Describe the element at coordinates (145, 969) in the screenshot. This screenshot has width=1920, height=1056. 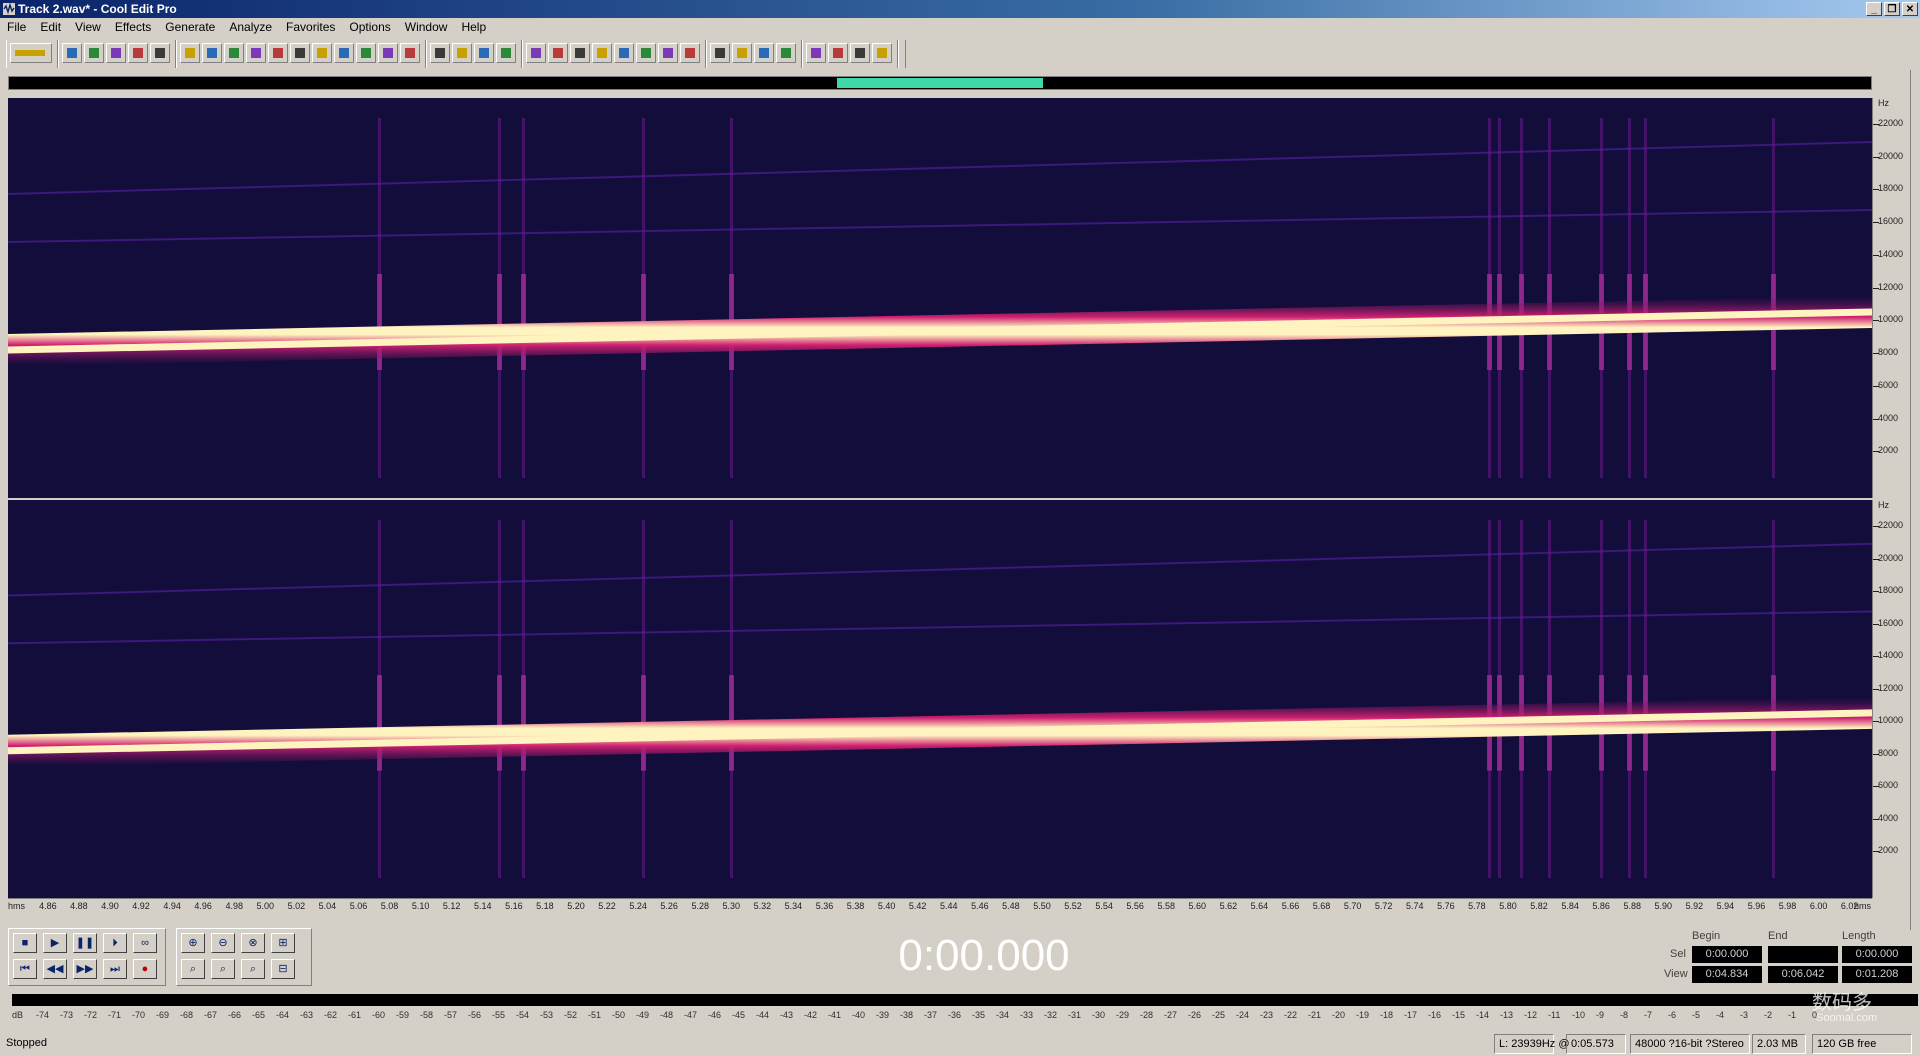
I see `record-button: ●` at that location.